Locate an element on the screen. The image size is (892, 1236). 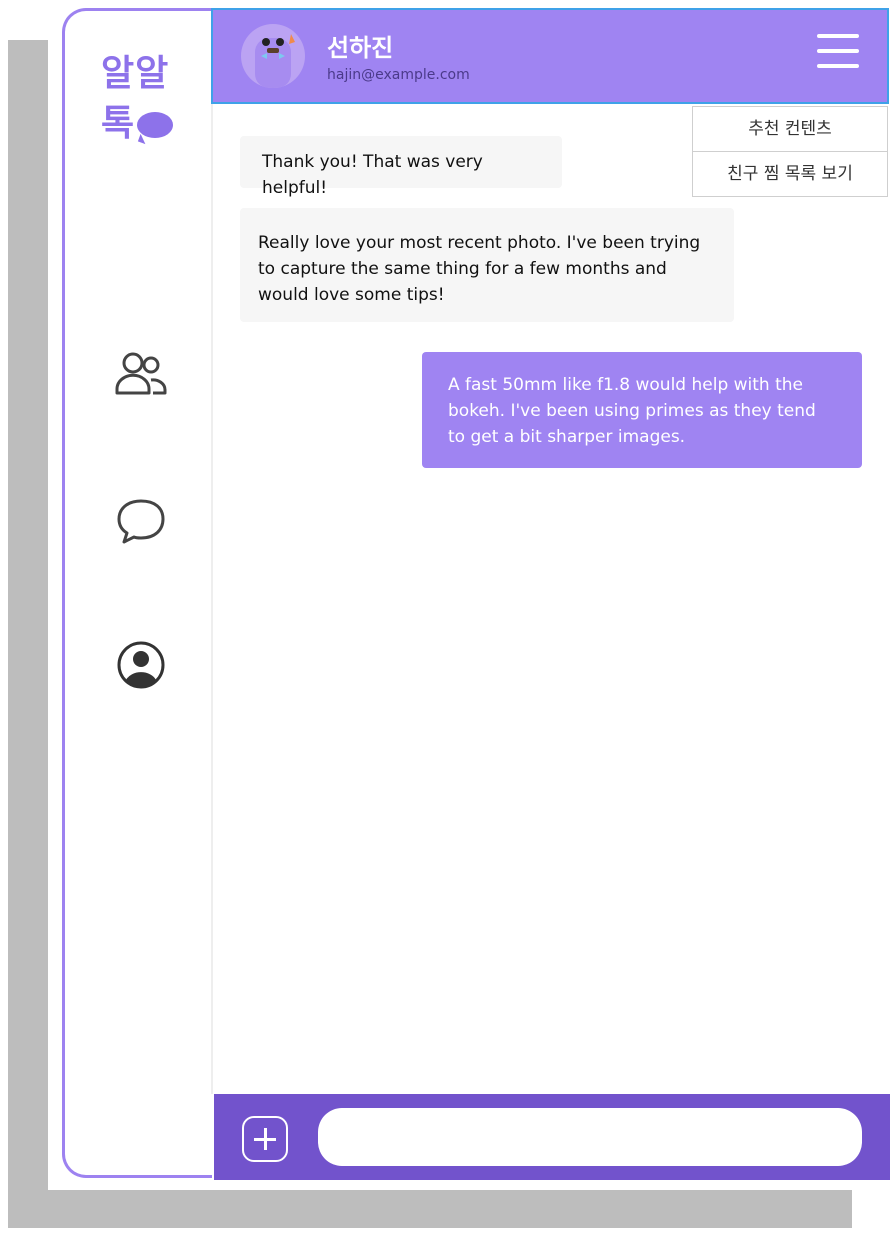
nav-profile is located at coordinates (141, 665).